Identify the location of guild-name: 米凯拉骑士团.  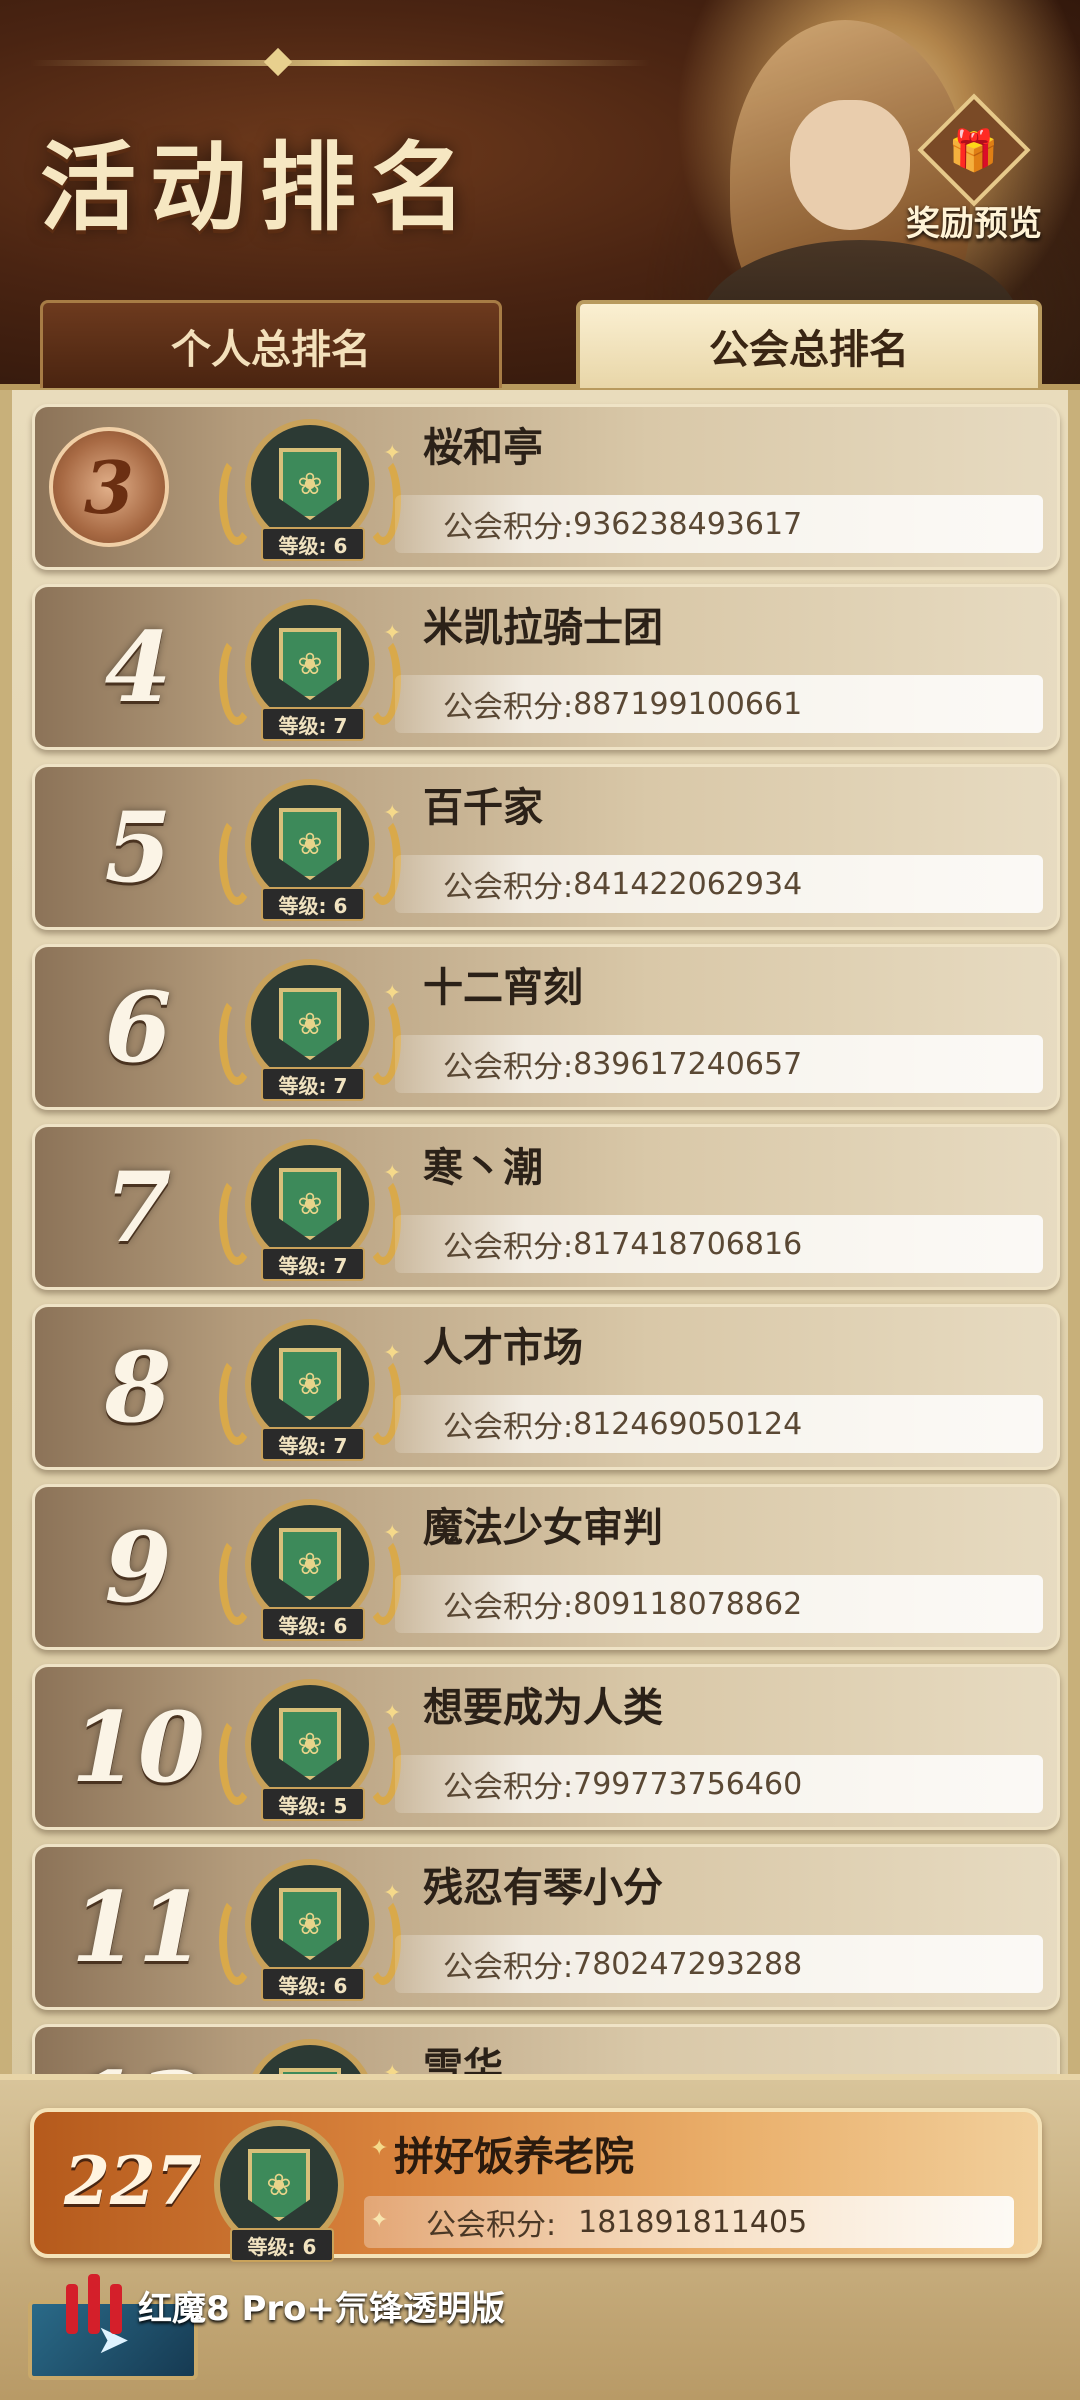
(543, 628).